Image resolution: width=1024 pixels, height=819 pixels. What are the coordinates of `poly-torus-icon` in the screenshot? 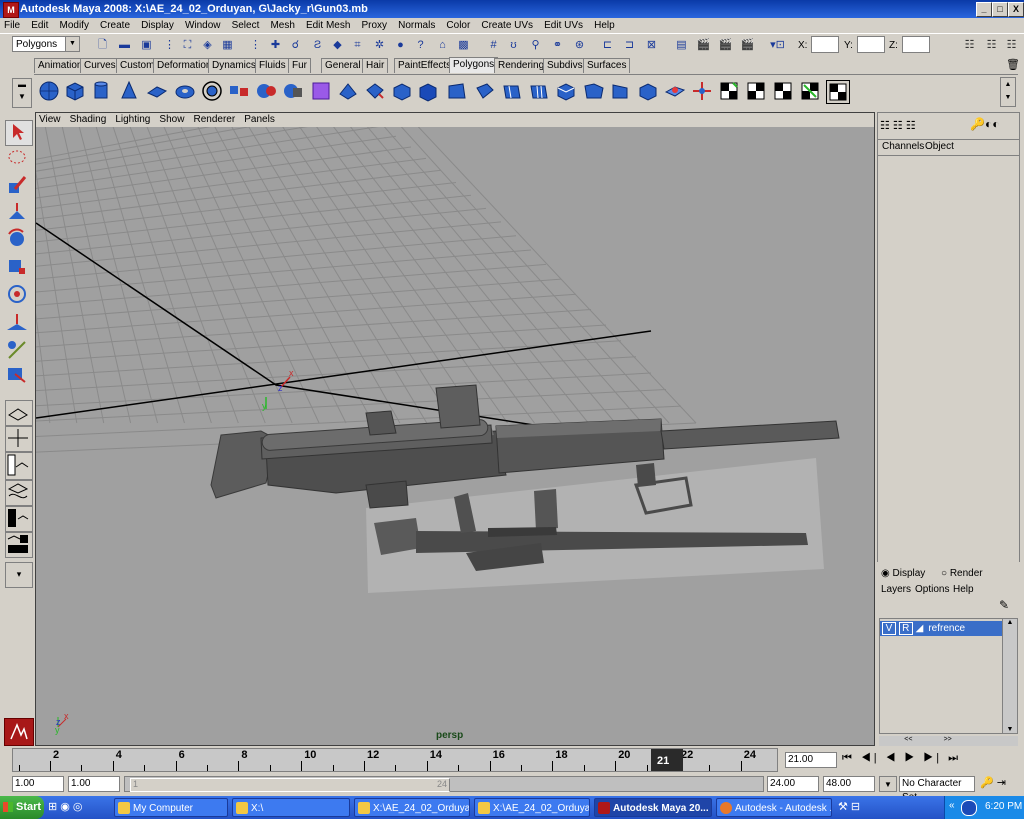 It's located at (185, 91).